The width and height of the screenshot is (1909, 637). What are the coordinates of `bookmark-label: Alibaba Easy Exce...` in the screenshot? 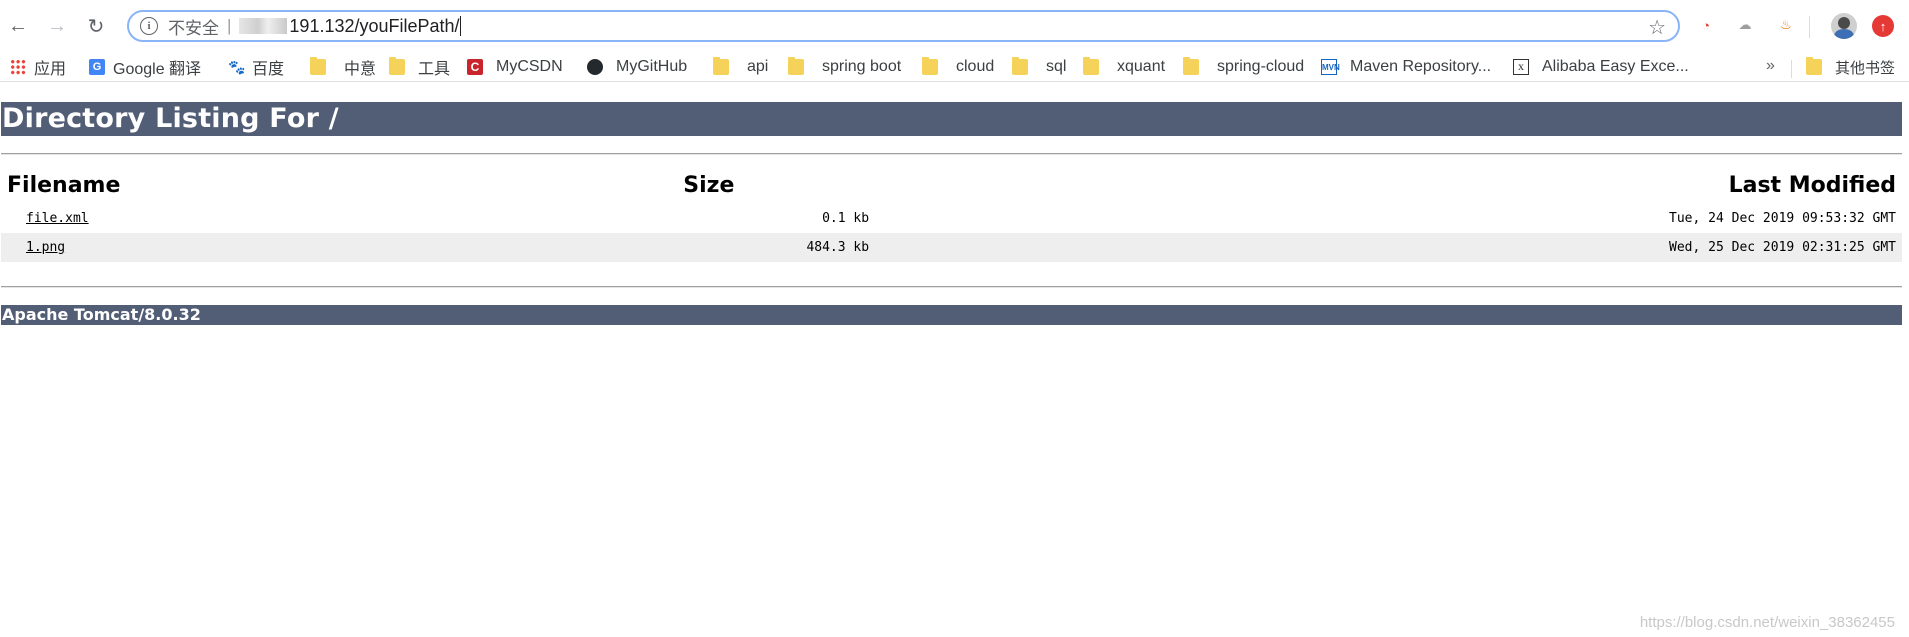 It's located at (1615, 66).